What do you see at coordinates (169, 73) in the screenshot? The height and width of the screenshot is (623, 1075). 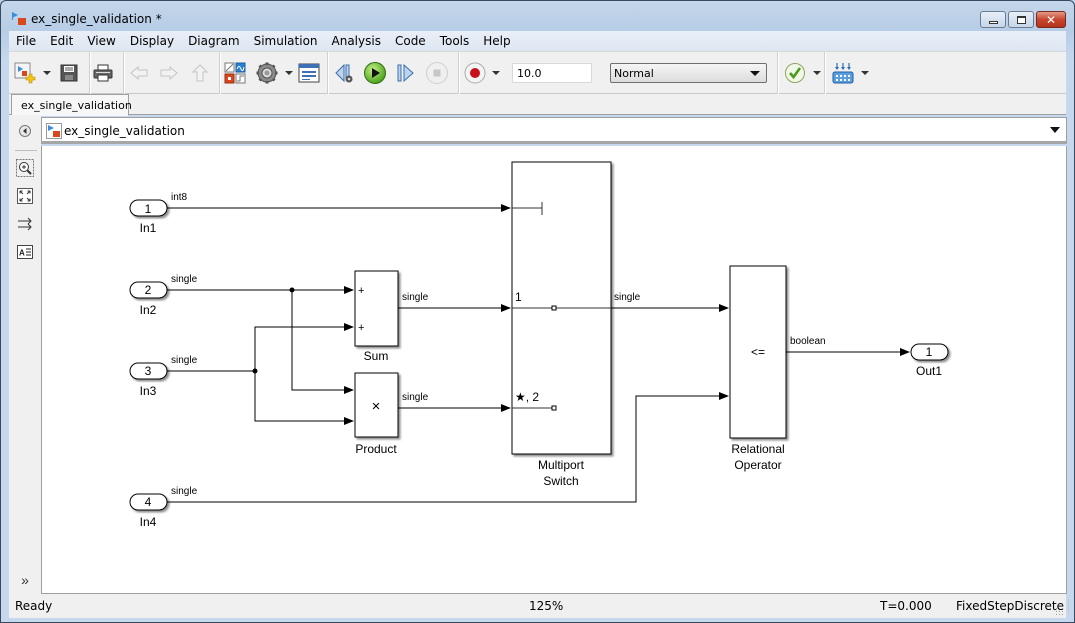 I see `forward-button` at bounding box center [169, 73].